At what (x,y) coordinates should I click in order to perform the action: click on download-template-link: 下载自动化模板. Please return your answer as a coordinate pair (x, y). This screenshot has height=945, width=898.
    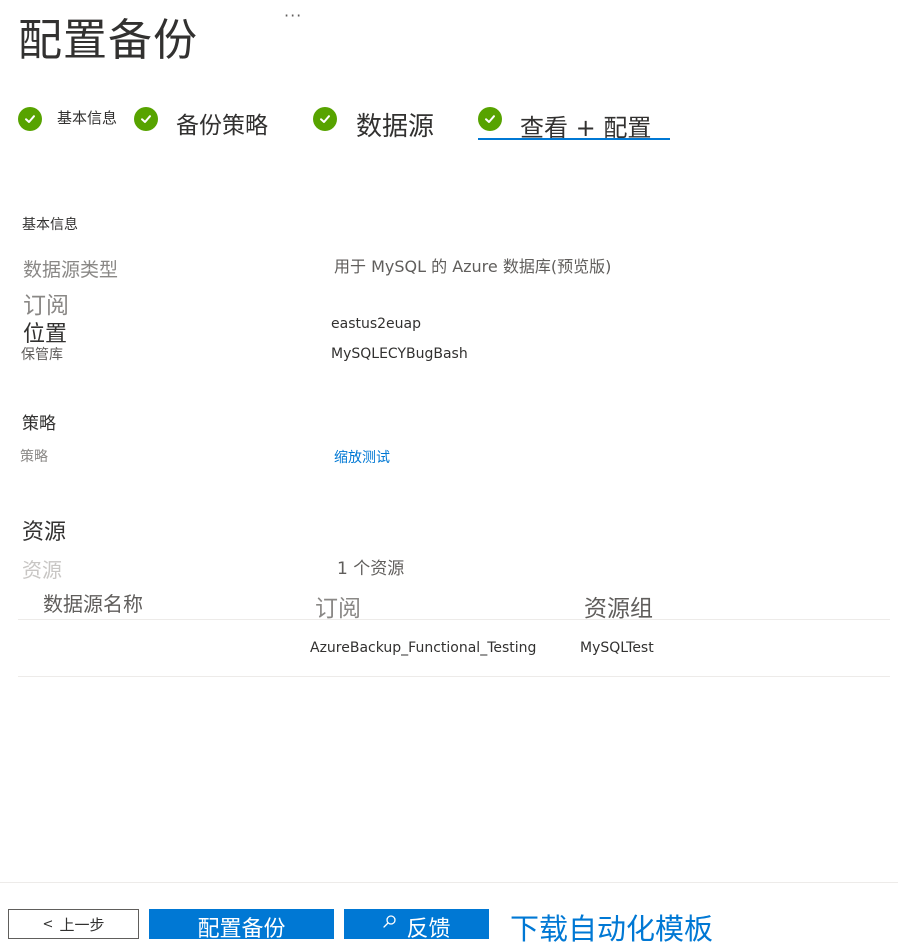
    Looking at the image, I should click on (611, 925).